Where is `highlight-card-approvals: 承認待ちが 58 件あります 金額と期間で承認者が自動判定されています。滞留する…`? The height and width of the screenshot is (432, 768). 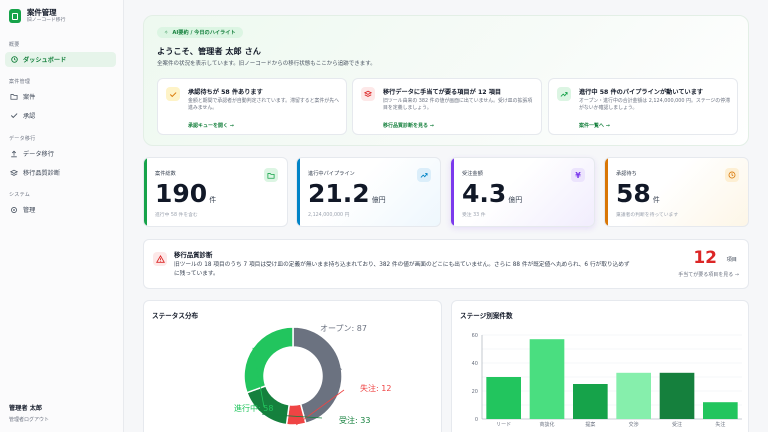
highlight-card-approvals: 承認待ちが 58 件あります 金額と期間で承認者が自動判定されています。滞留する… is located at coordinates (252, 106).